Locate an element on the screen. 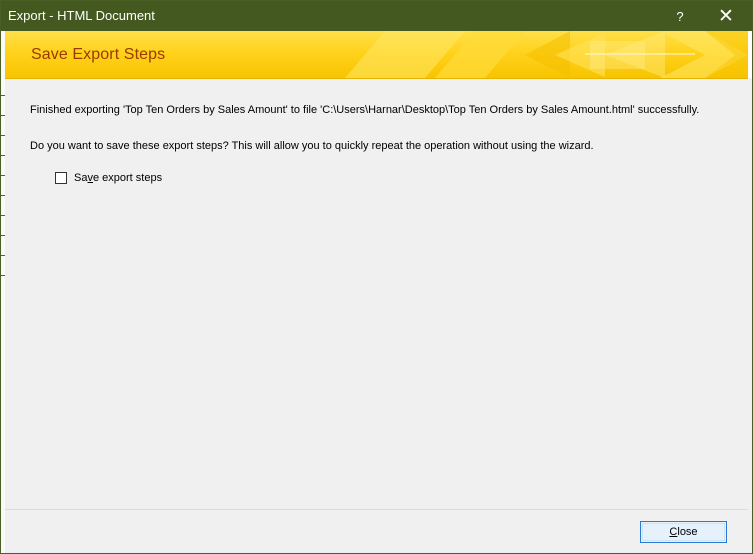 Image resolution: width=753 pixels, height=554 pixels. window-close-button: ✕ is located at coordinates (726, 16).